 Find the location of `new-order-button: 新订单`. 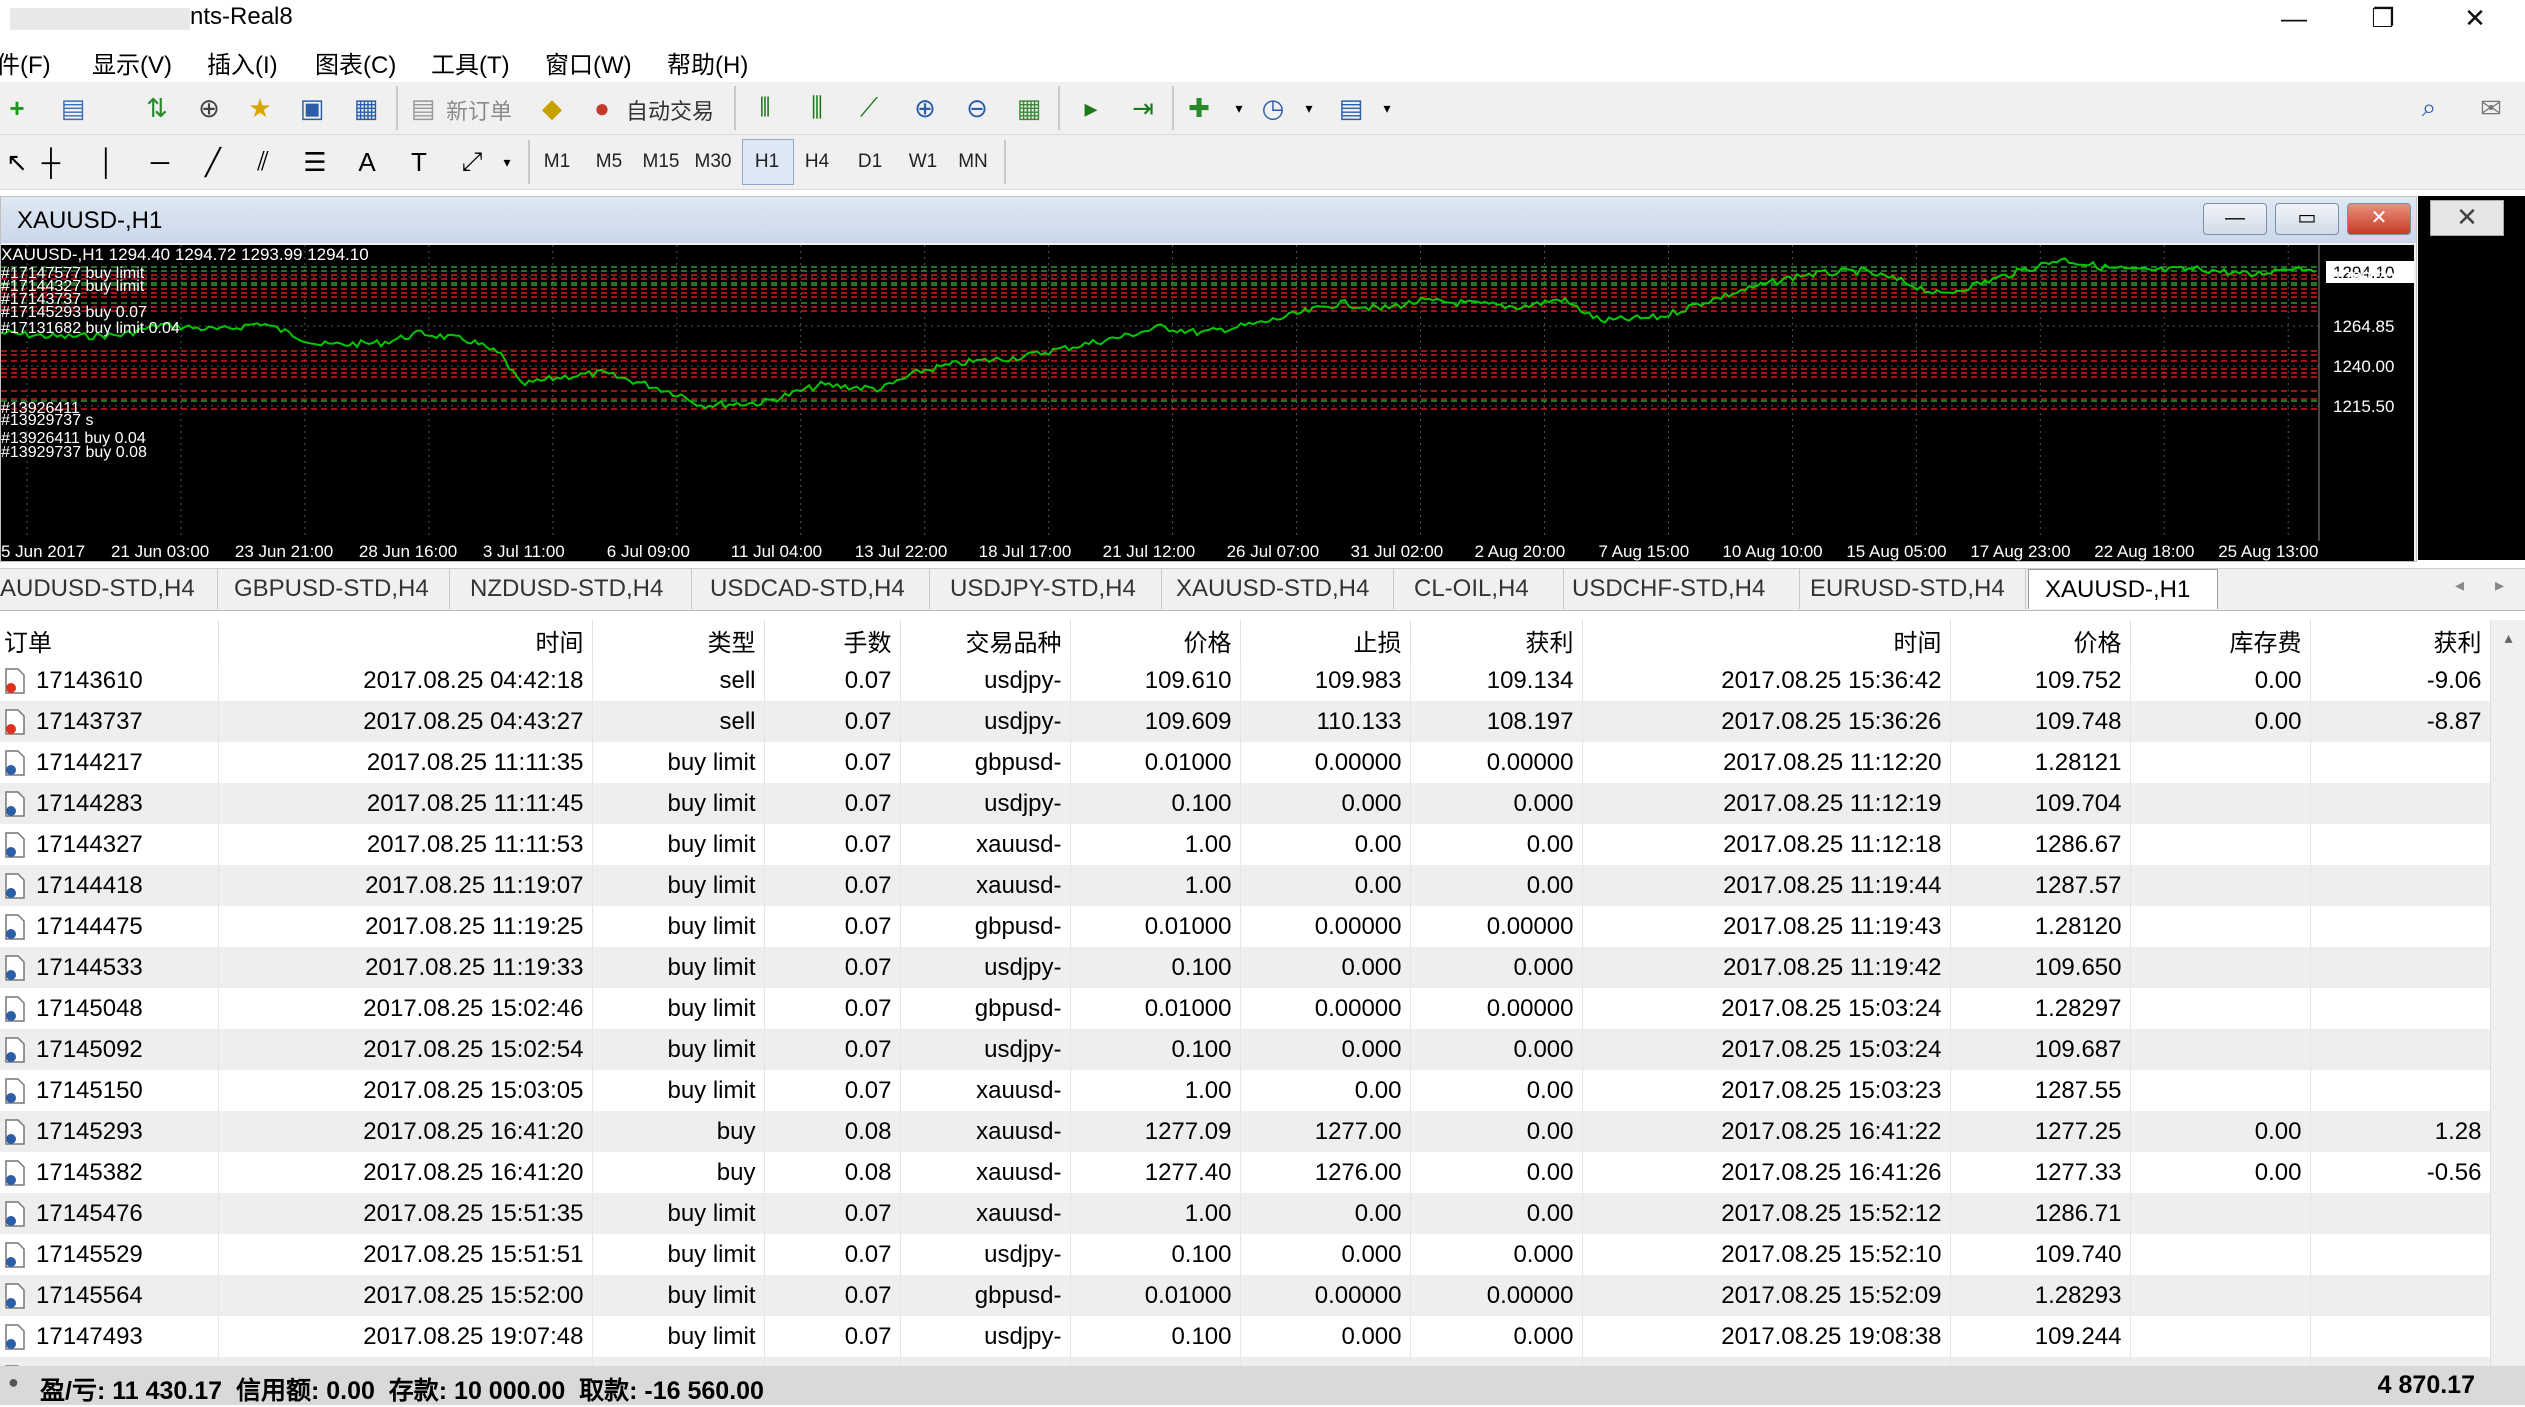

new-order-button: 新订单 is located at coordinates (479, 110).